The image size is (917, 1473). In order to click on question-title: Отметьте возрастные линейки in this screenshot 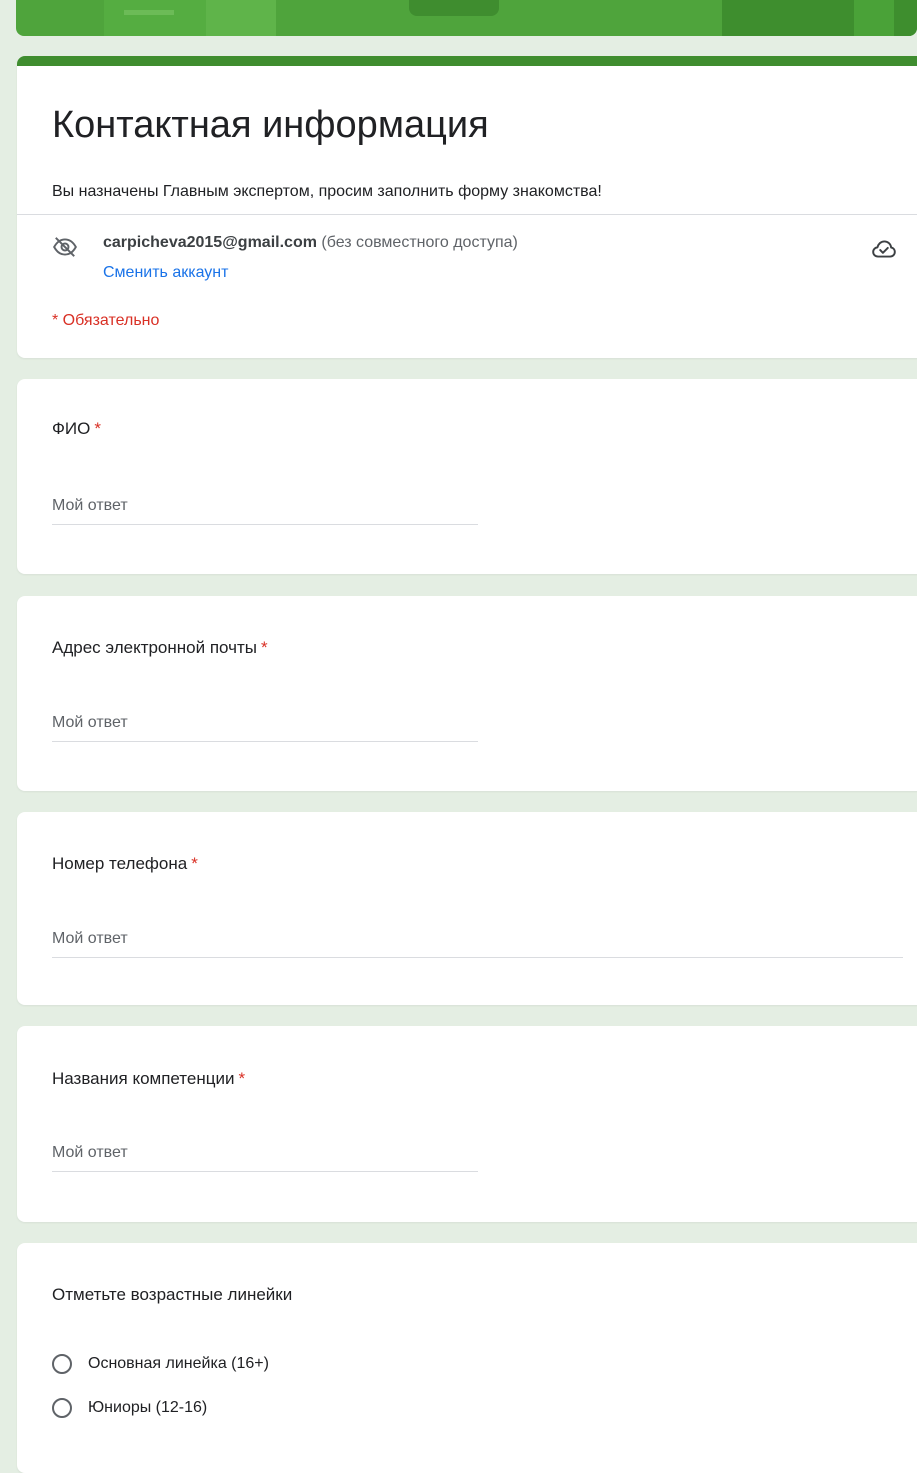, I will do `click(172, 1294)`.